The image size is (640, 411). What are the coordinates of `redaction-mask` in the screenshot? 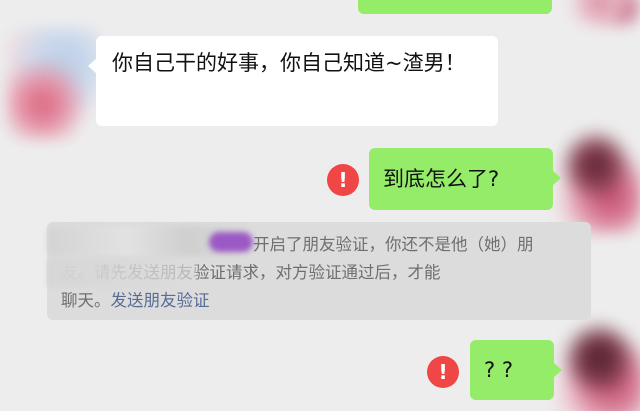 It's located at (122, 273).